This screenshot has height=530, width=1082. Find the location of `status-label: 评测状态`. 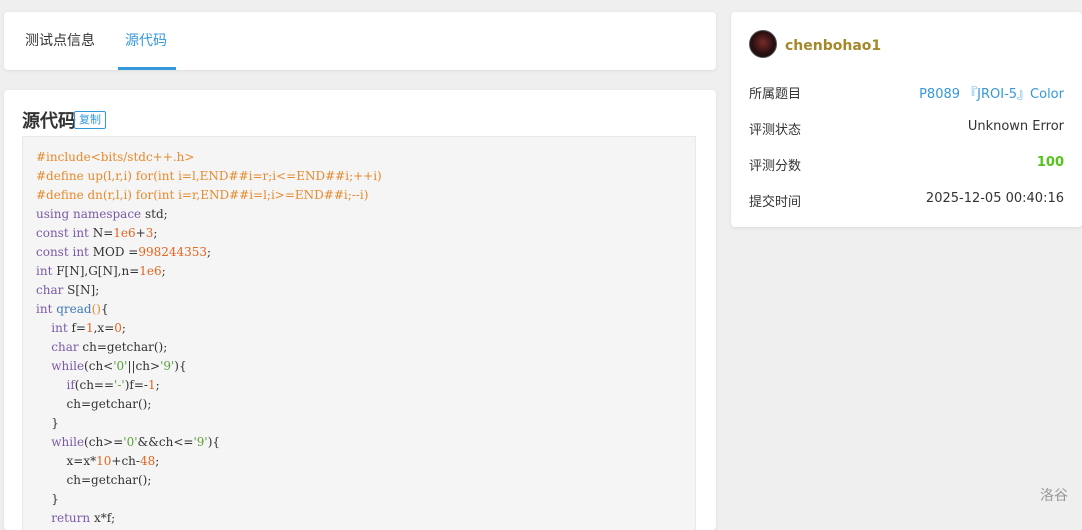

status-label: 评测状态 is located at coordinates (775, 130).